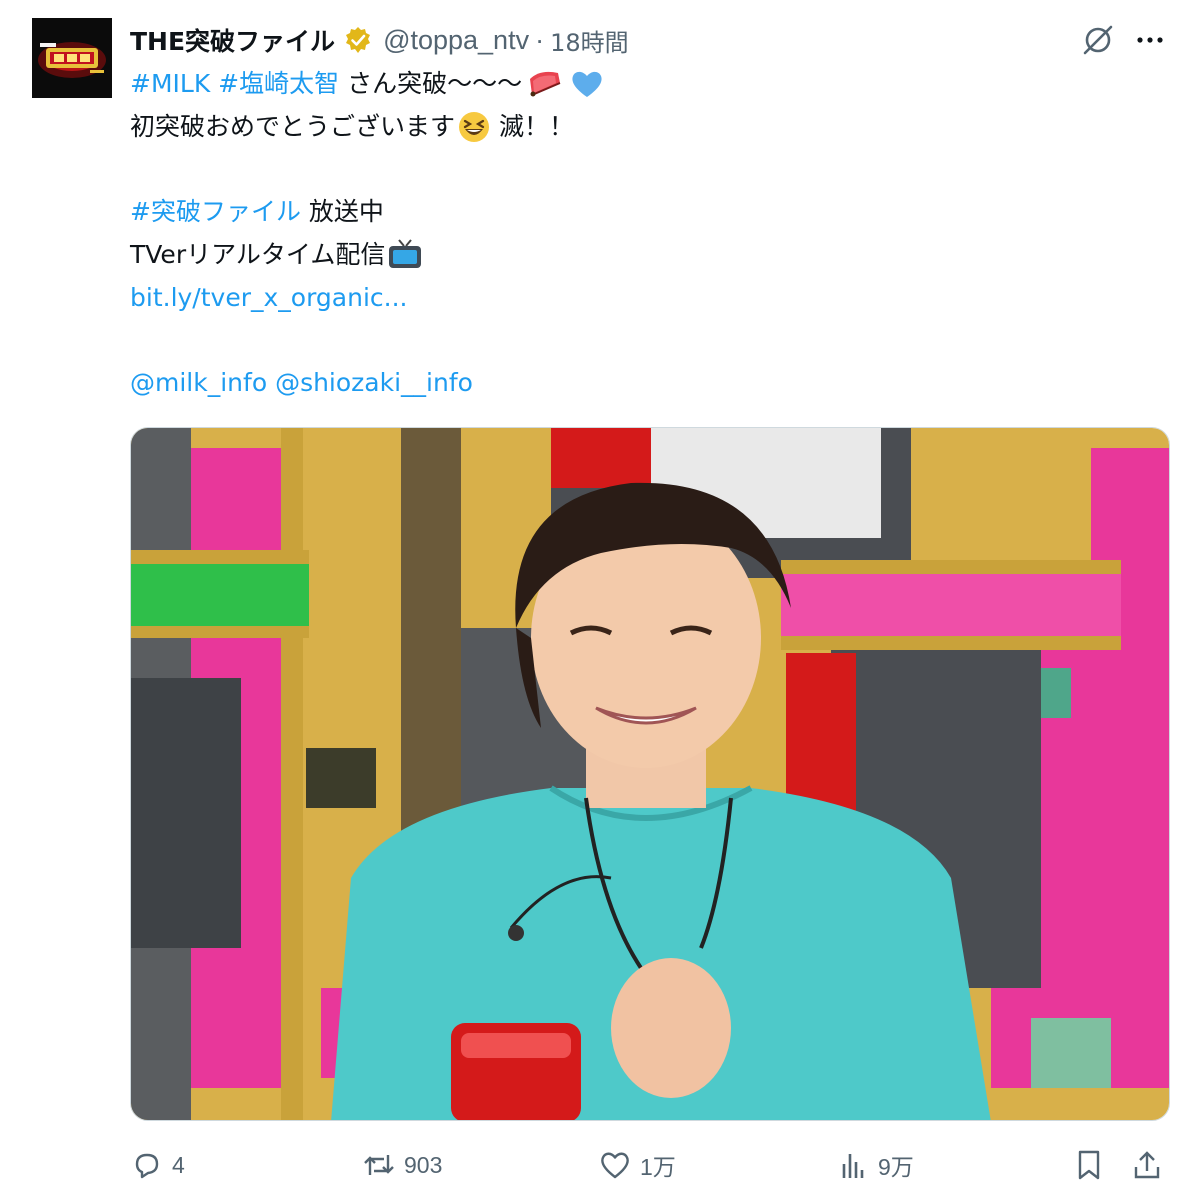 This screenshot has height=1200, width=1200. Describe the element at coordinates (198, 382) in the screenshot. I see `mention-milk-info: @milk_info` at that location.